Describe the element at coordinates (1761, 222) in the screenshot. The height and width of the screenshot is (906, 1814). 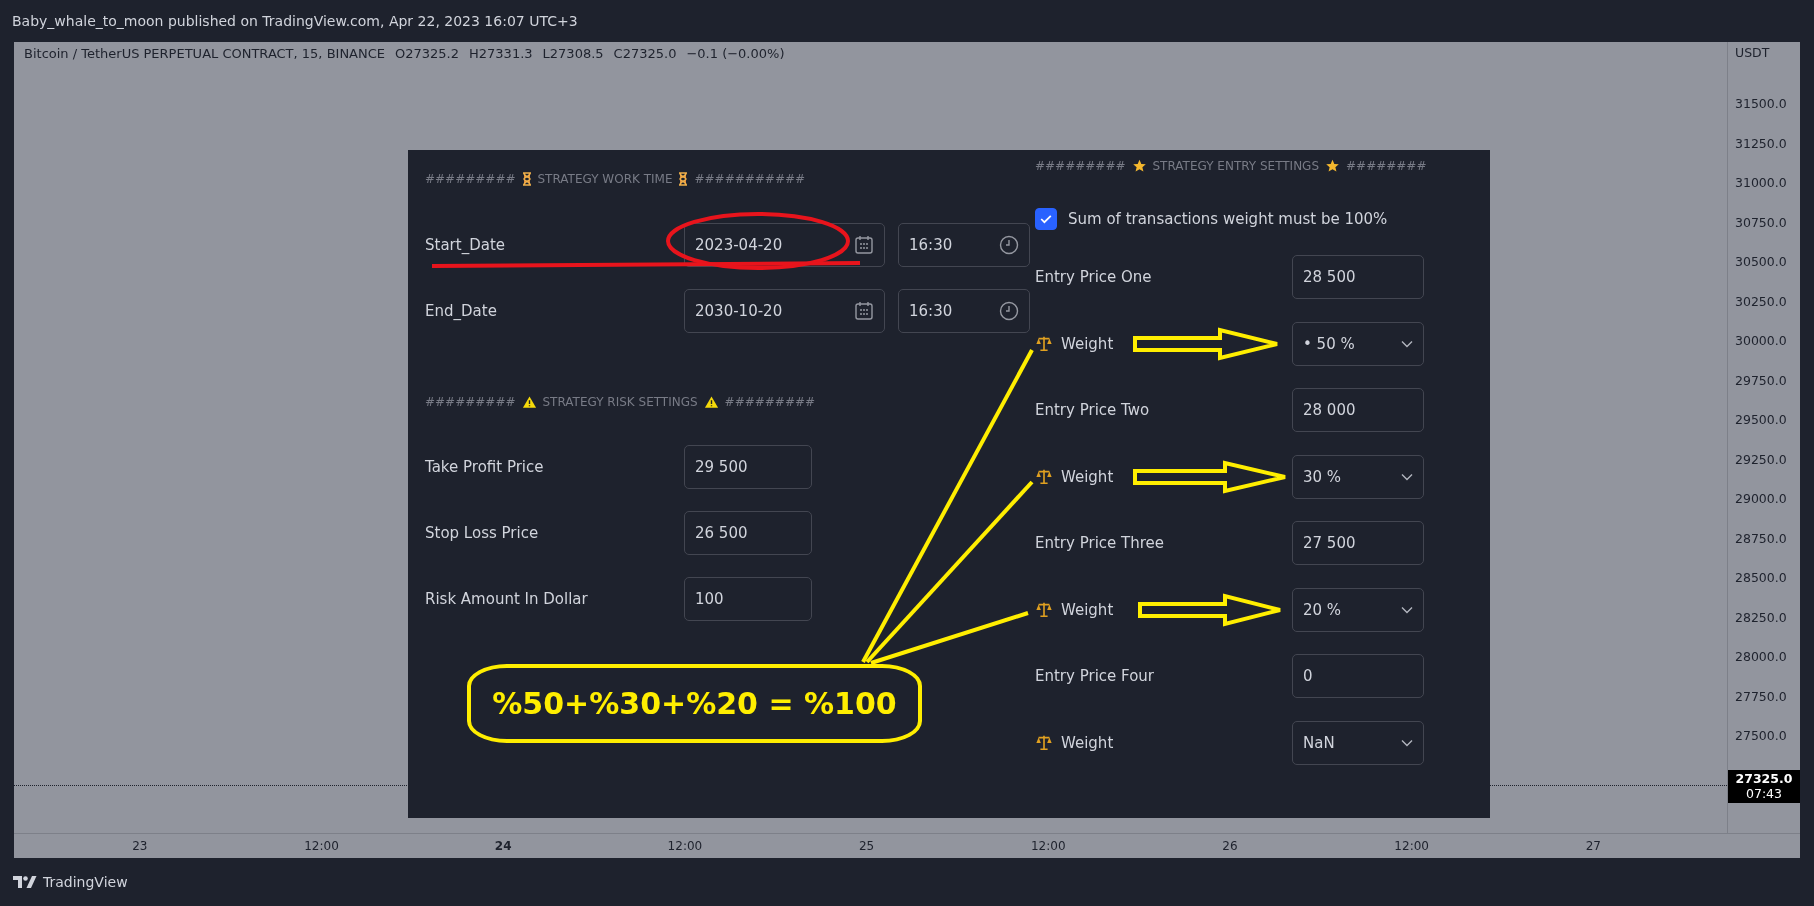
I see `price-label: 30750.0` at that location.